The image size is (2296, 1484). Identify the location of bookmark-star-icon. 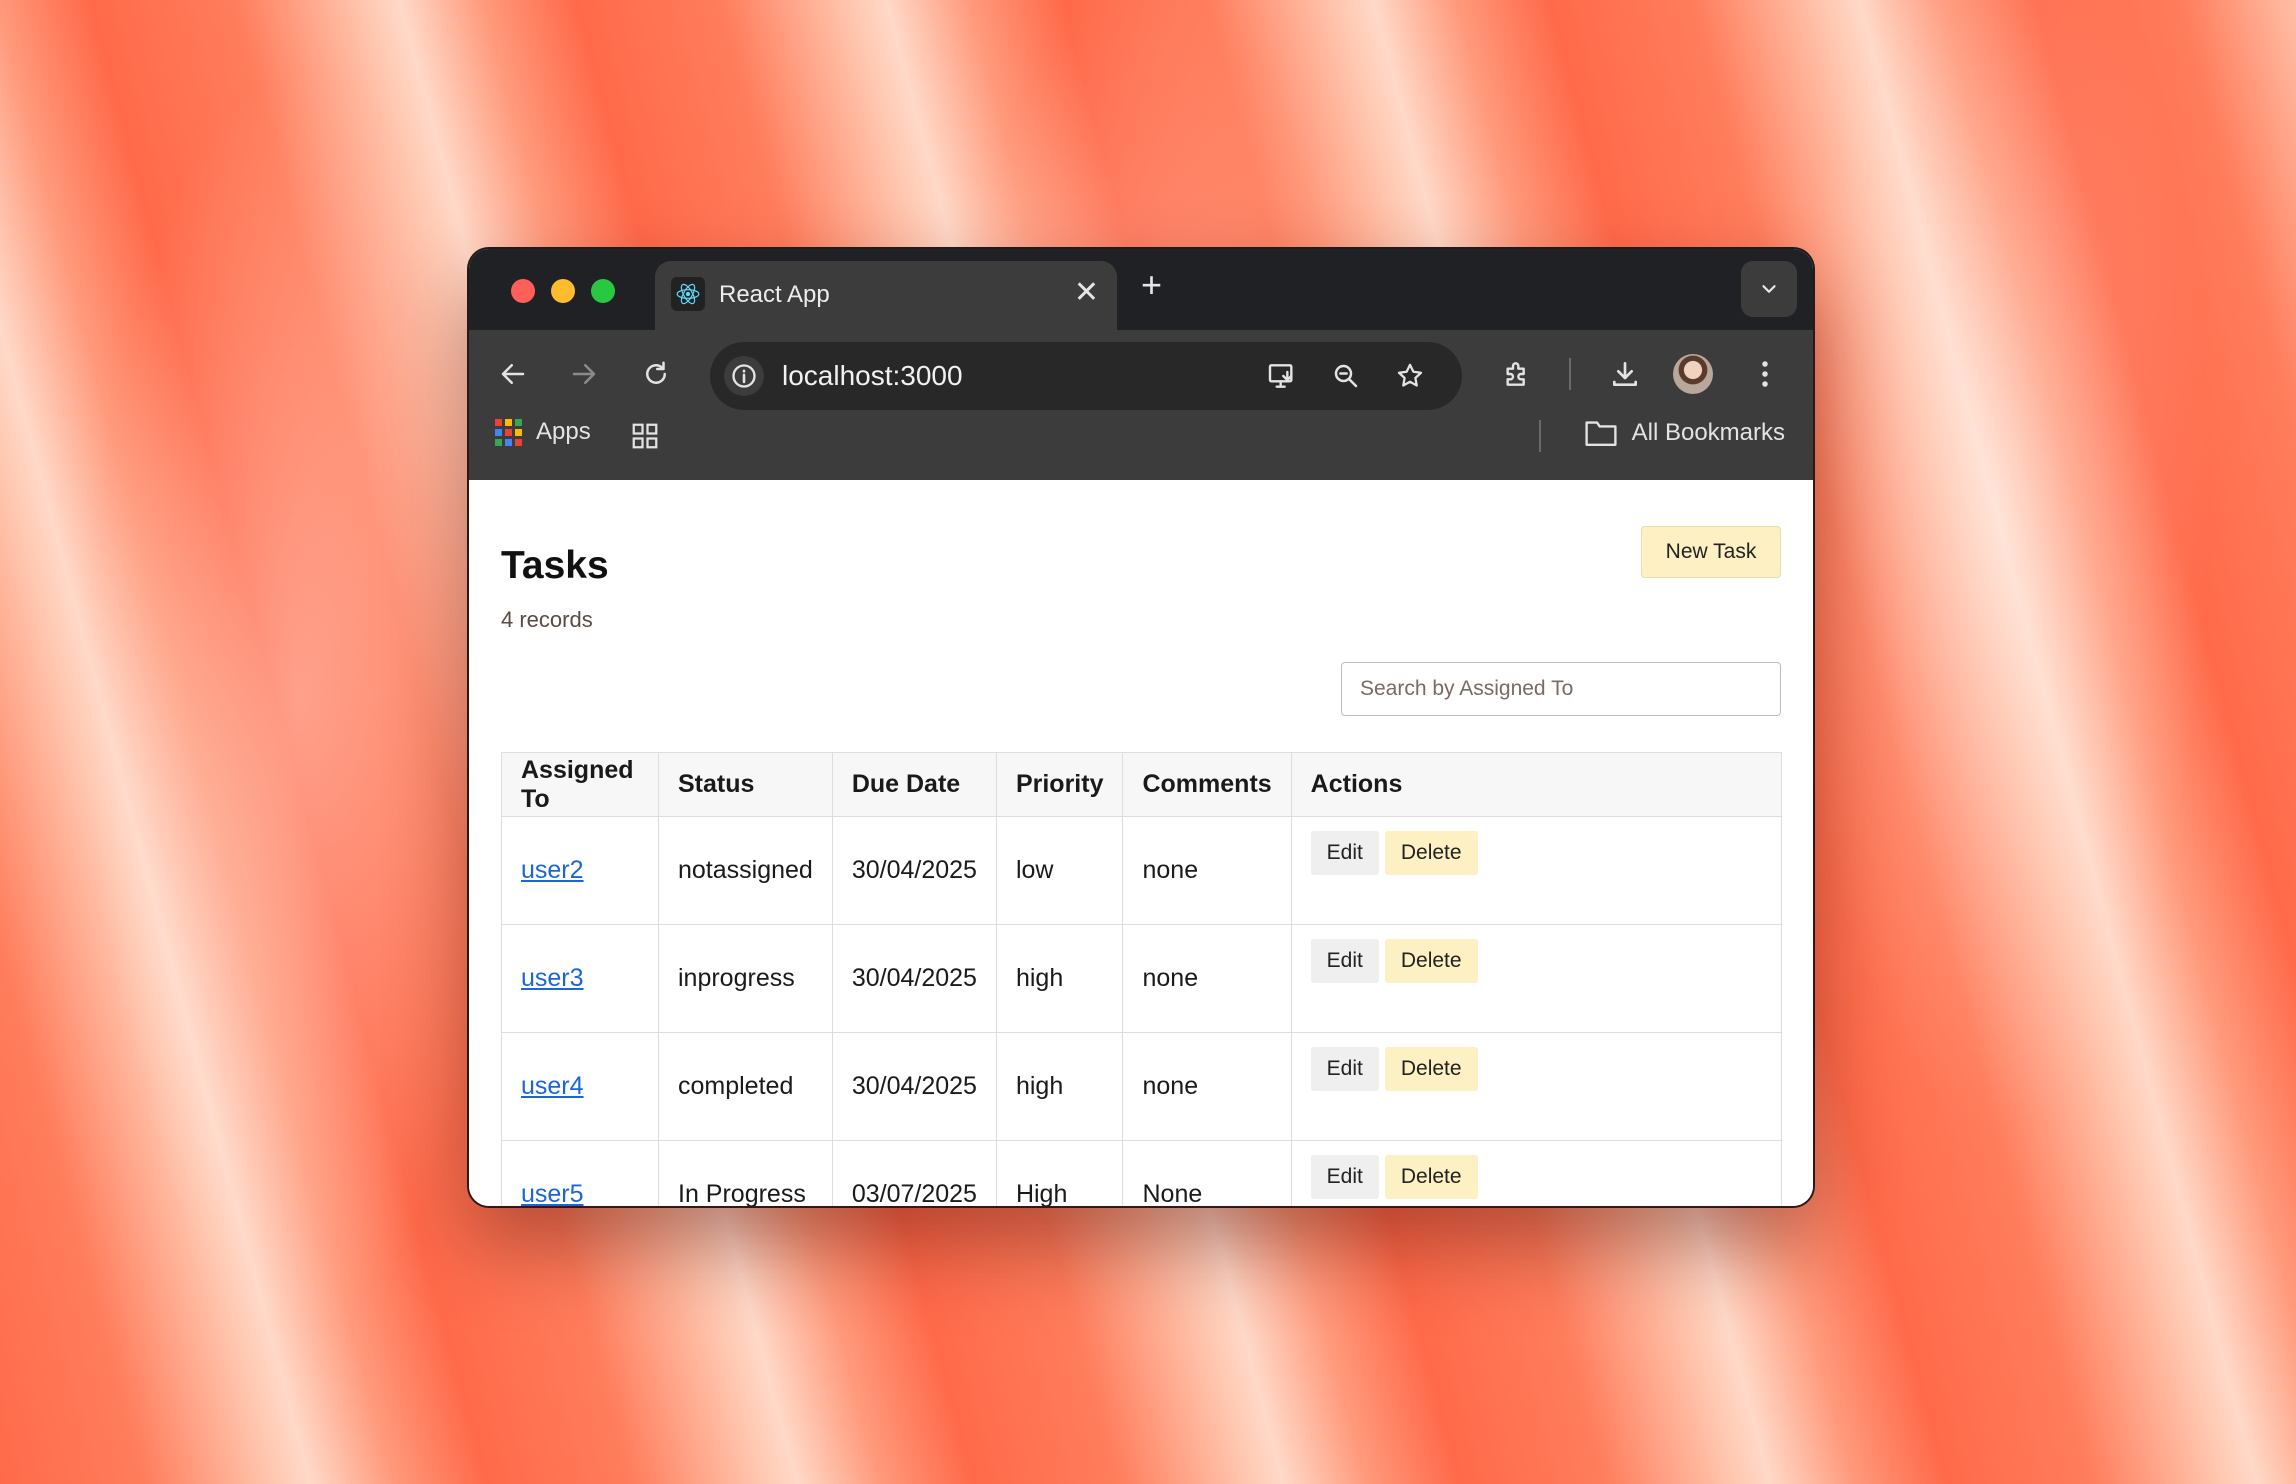
(1410, 376).